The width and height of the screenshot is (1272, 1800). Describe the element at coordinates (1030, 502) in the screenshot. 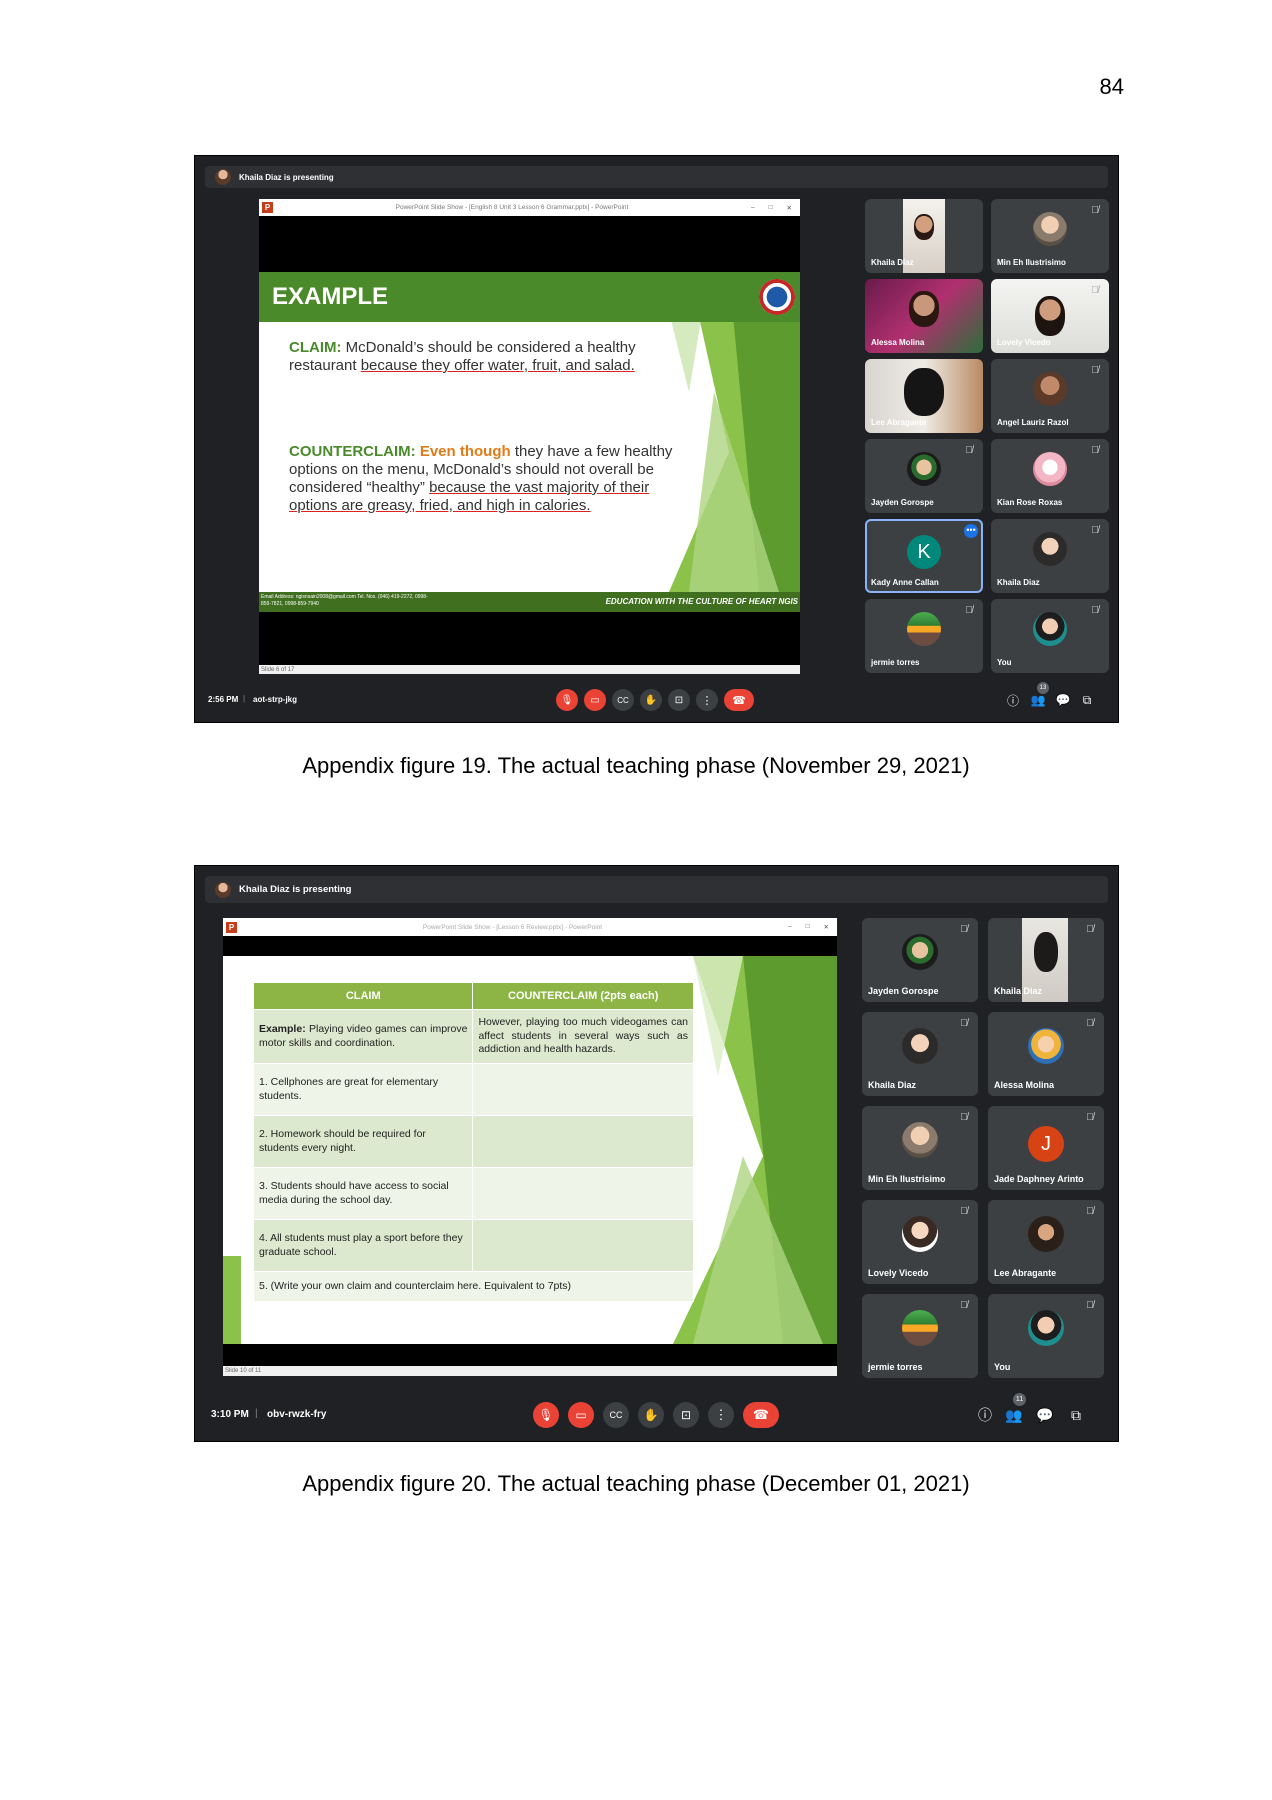

I see `participant-name: Kian Rose Roxas` at that location.